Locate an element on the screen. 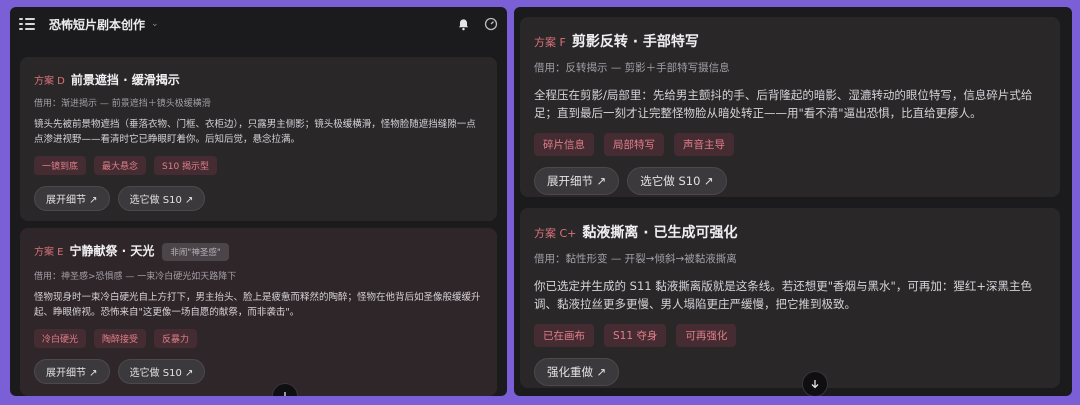 This screenshot has height=405, width=1080. chip-row: 碎片信息 局部特写 声音主导 is located at coordinates (790, 144).